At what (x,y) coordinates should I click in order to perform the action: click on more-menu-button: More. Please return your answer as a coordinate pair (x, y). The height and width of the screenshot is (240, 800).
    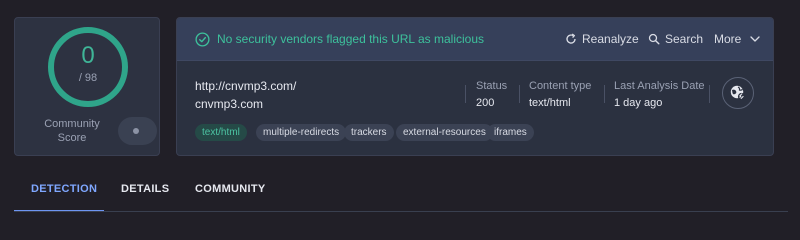
    Looking at the image, I should click on (737, 39).